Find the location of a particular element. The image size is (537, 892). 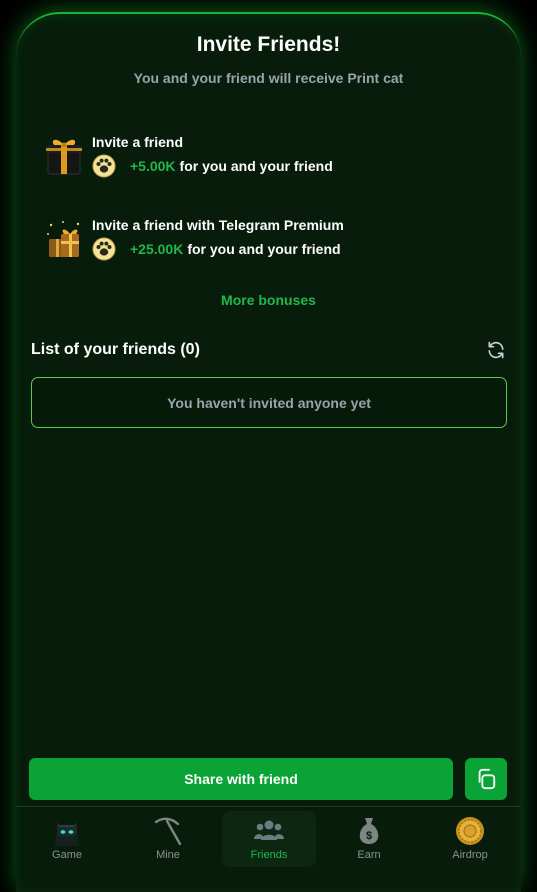

nav-item-mine: Mine is located at coordinates (168, 839).